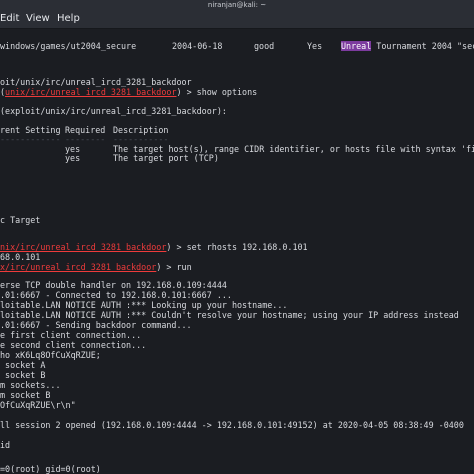  Describe the element at coordinates (356, 46) in the screenshot. I see `search-highlight: Unreal` at that location.